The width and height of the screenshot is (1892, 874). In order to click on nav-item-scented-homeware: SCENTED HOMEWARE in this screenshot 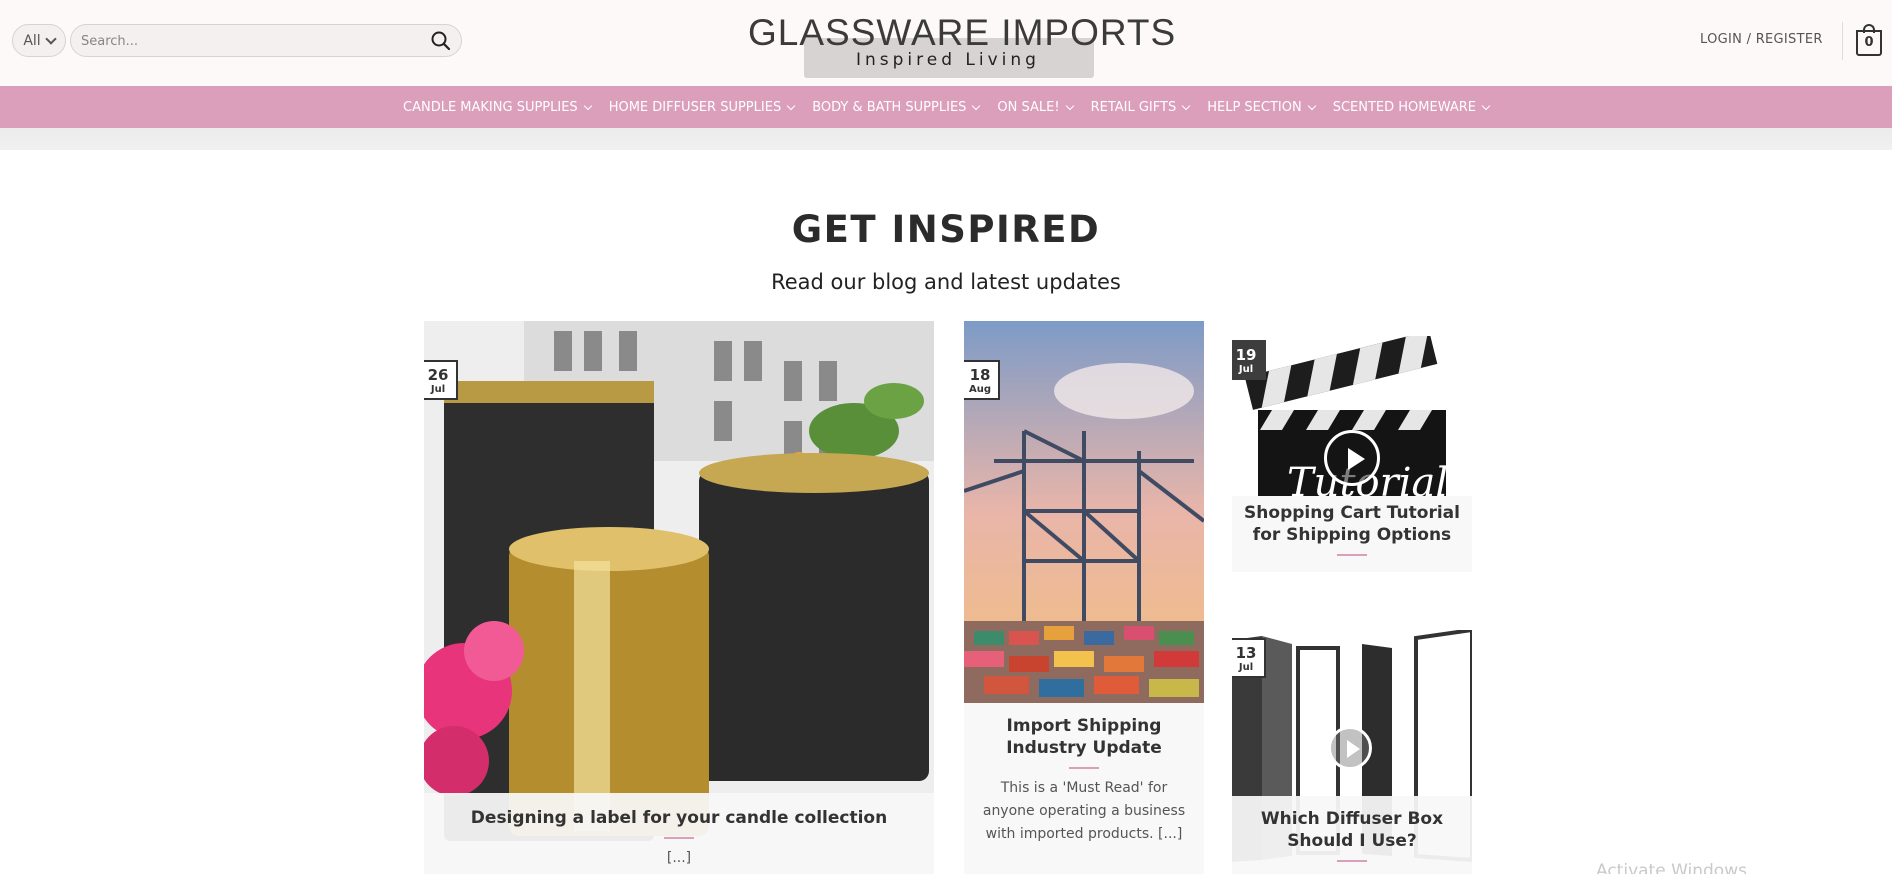, I will do `click(1411, 107)`.